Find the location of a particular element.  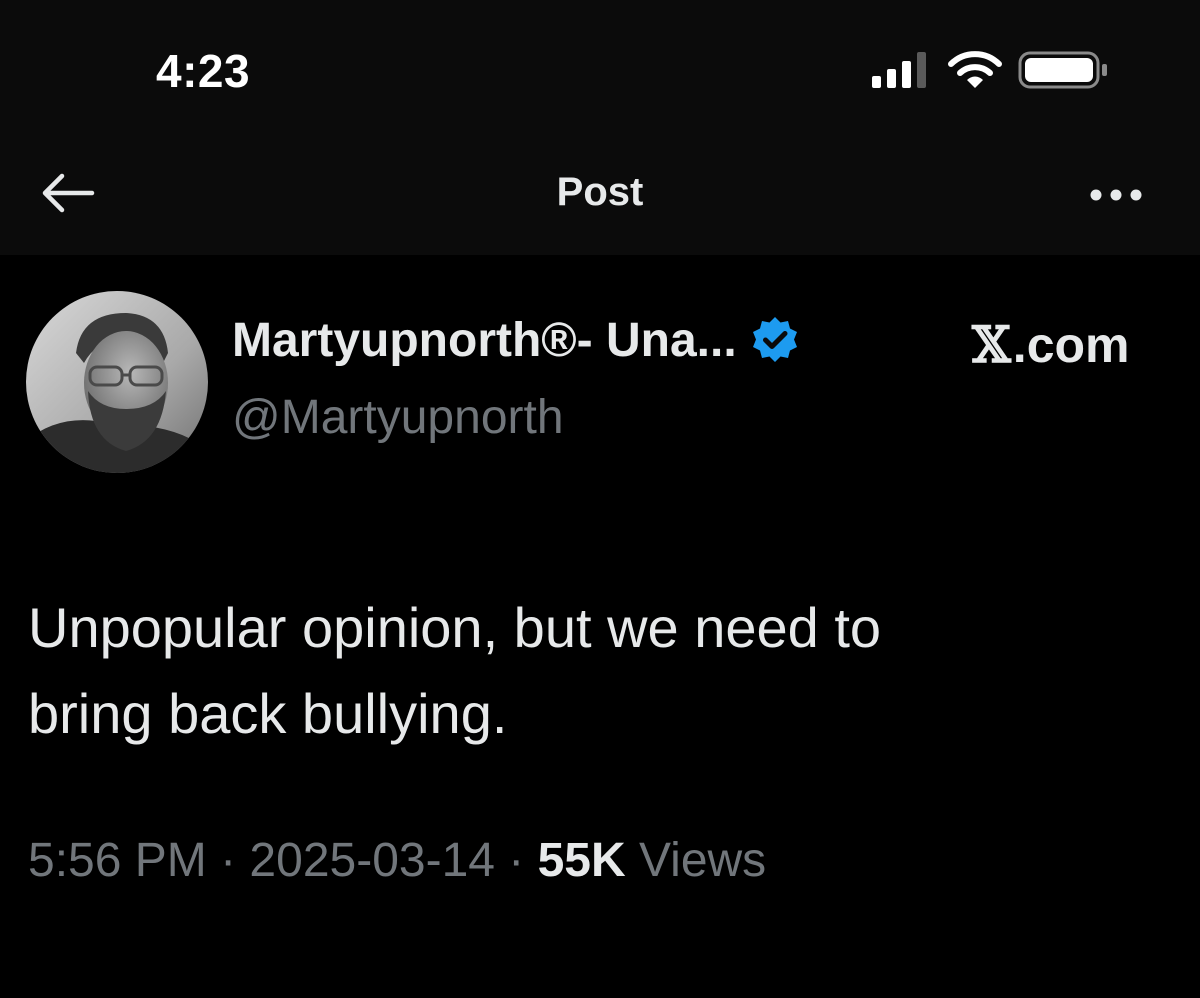

page-title: Post is located at coordinates (600, 192).